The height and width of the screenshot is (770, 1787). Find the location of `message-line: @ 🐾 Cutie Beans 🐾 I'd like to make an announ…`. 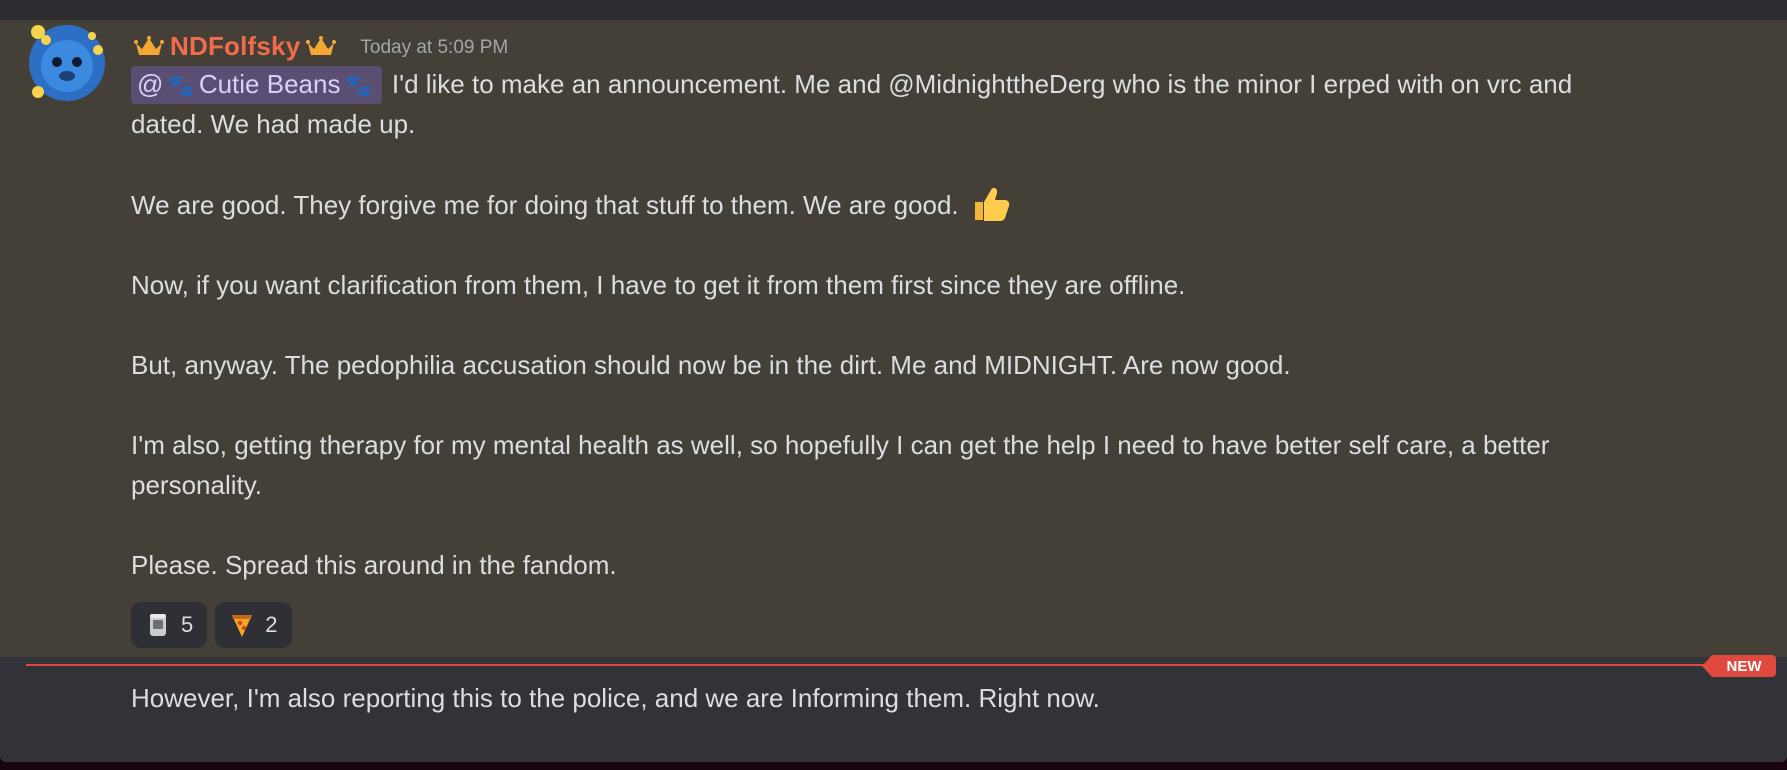

message-line: @ 🐾 Cutie Beans 🐾 I'd like to make an announ… is located at coordinates (931, 84).